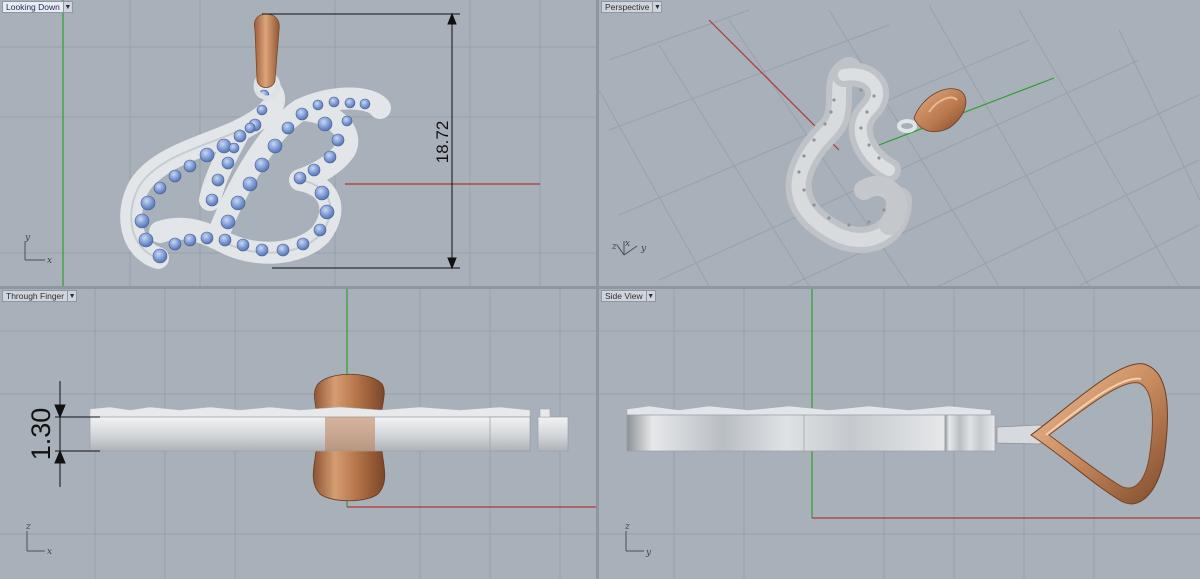  I want to click on pendant-bail, so click(267, 57).